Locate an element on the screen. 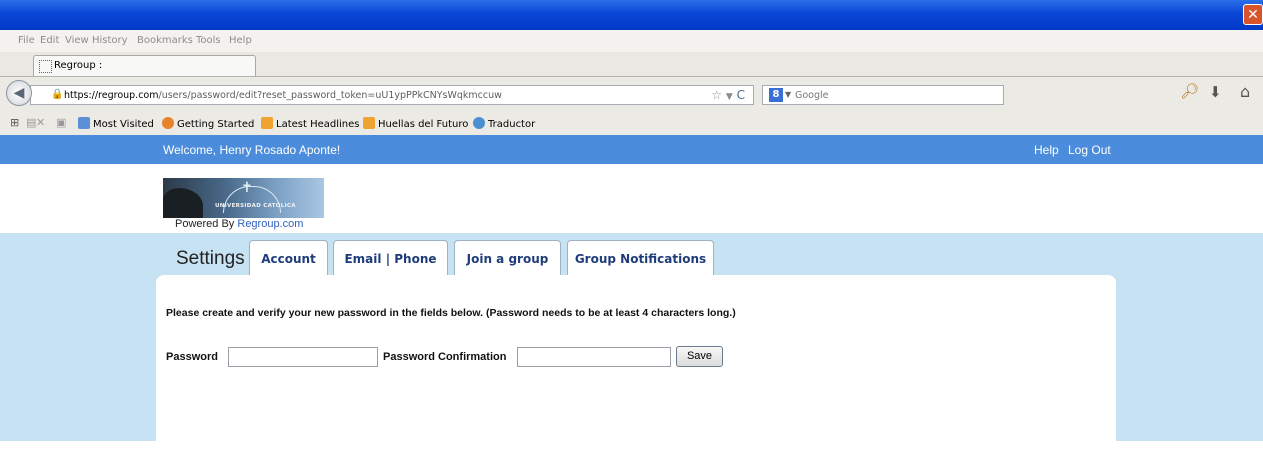 Image resolution: width=1263 pixels, height=455 pixels. bookmark-huellas-del-futuro: Huellas del Futuro is located at coordinates (415, 123).